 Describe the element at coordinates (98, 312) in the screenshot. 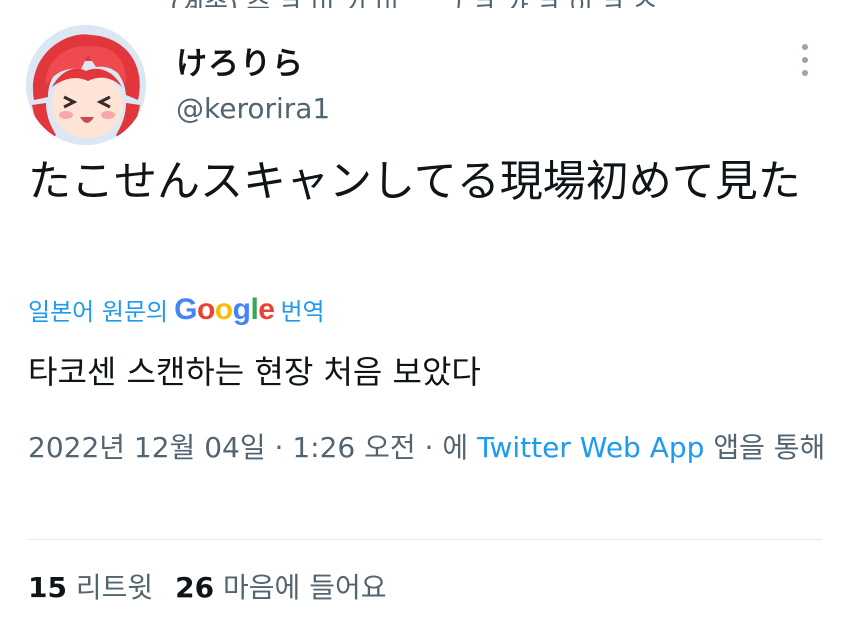

I see `translation-prefix: 일본어 원문의` at that location.